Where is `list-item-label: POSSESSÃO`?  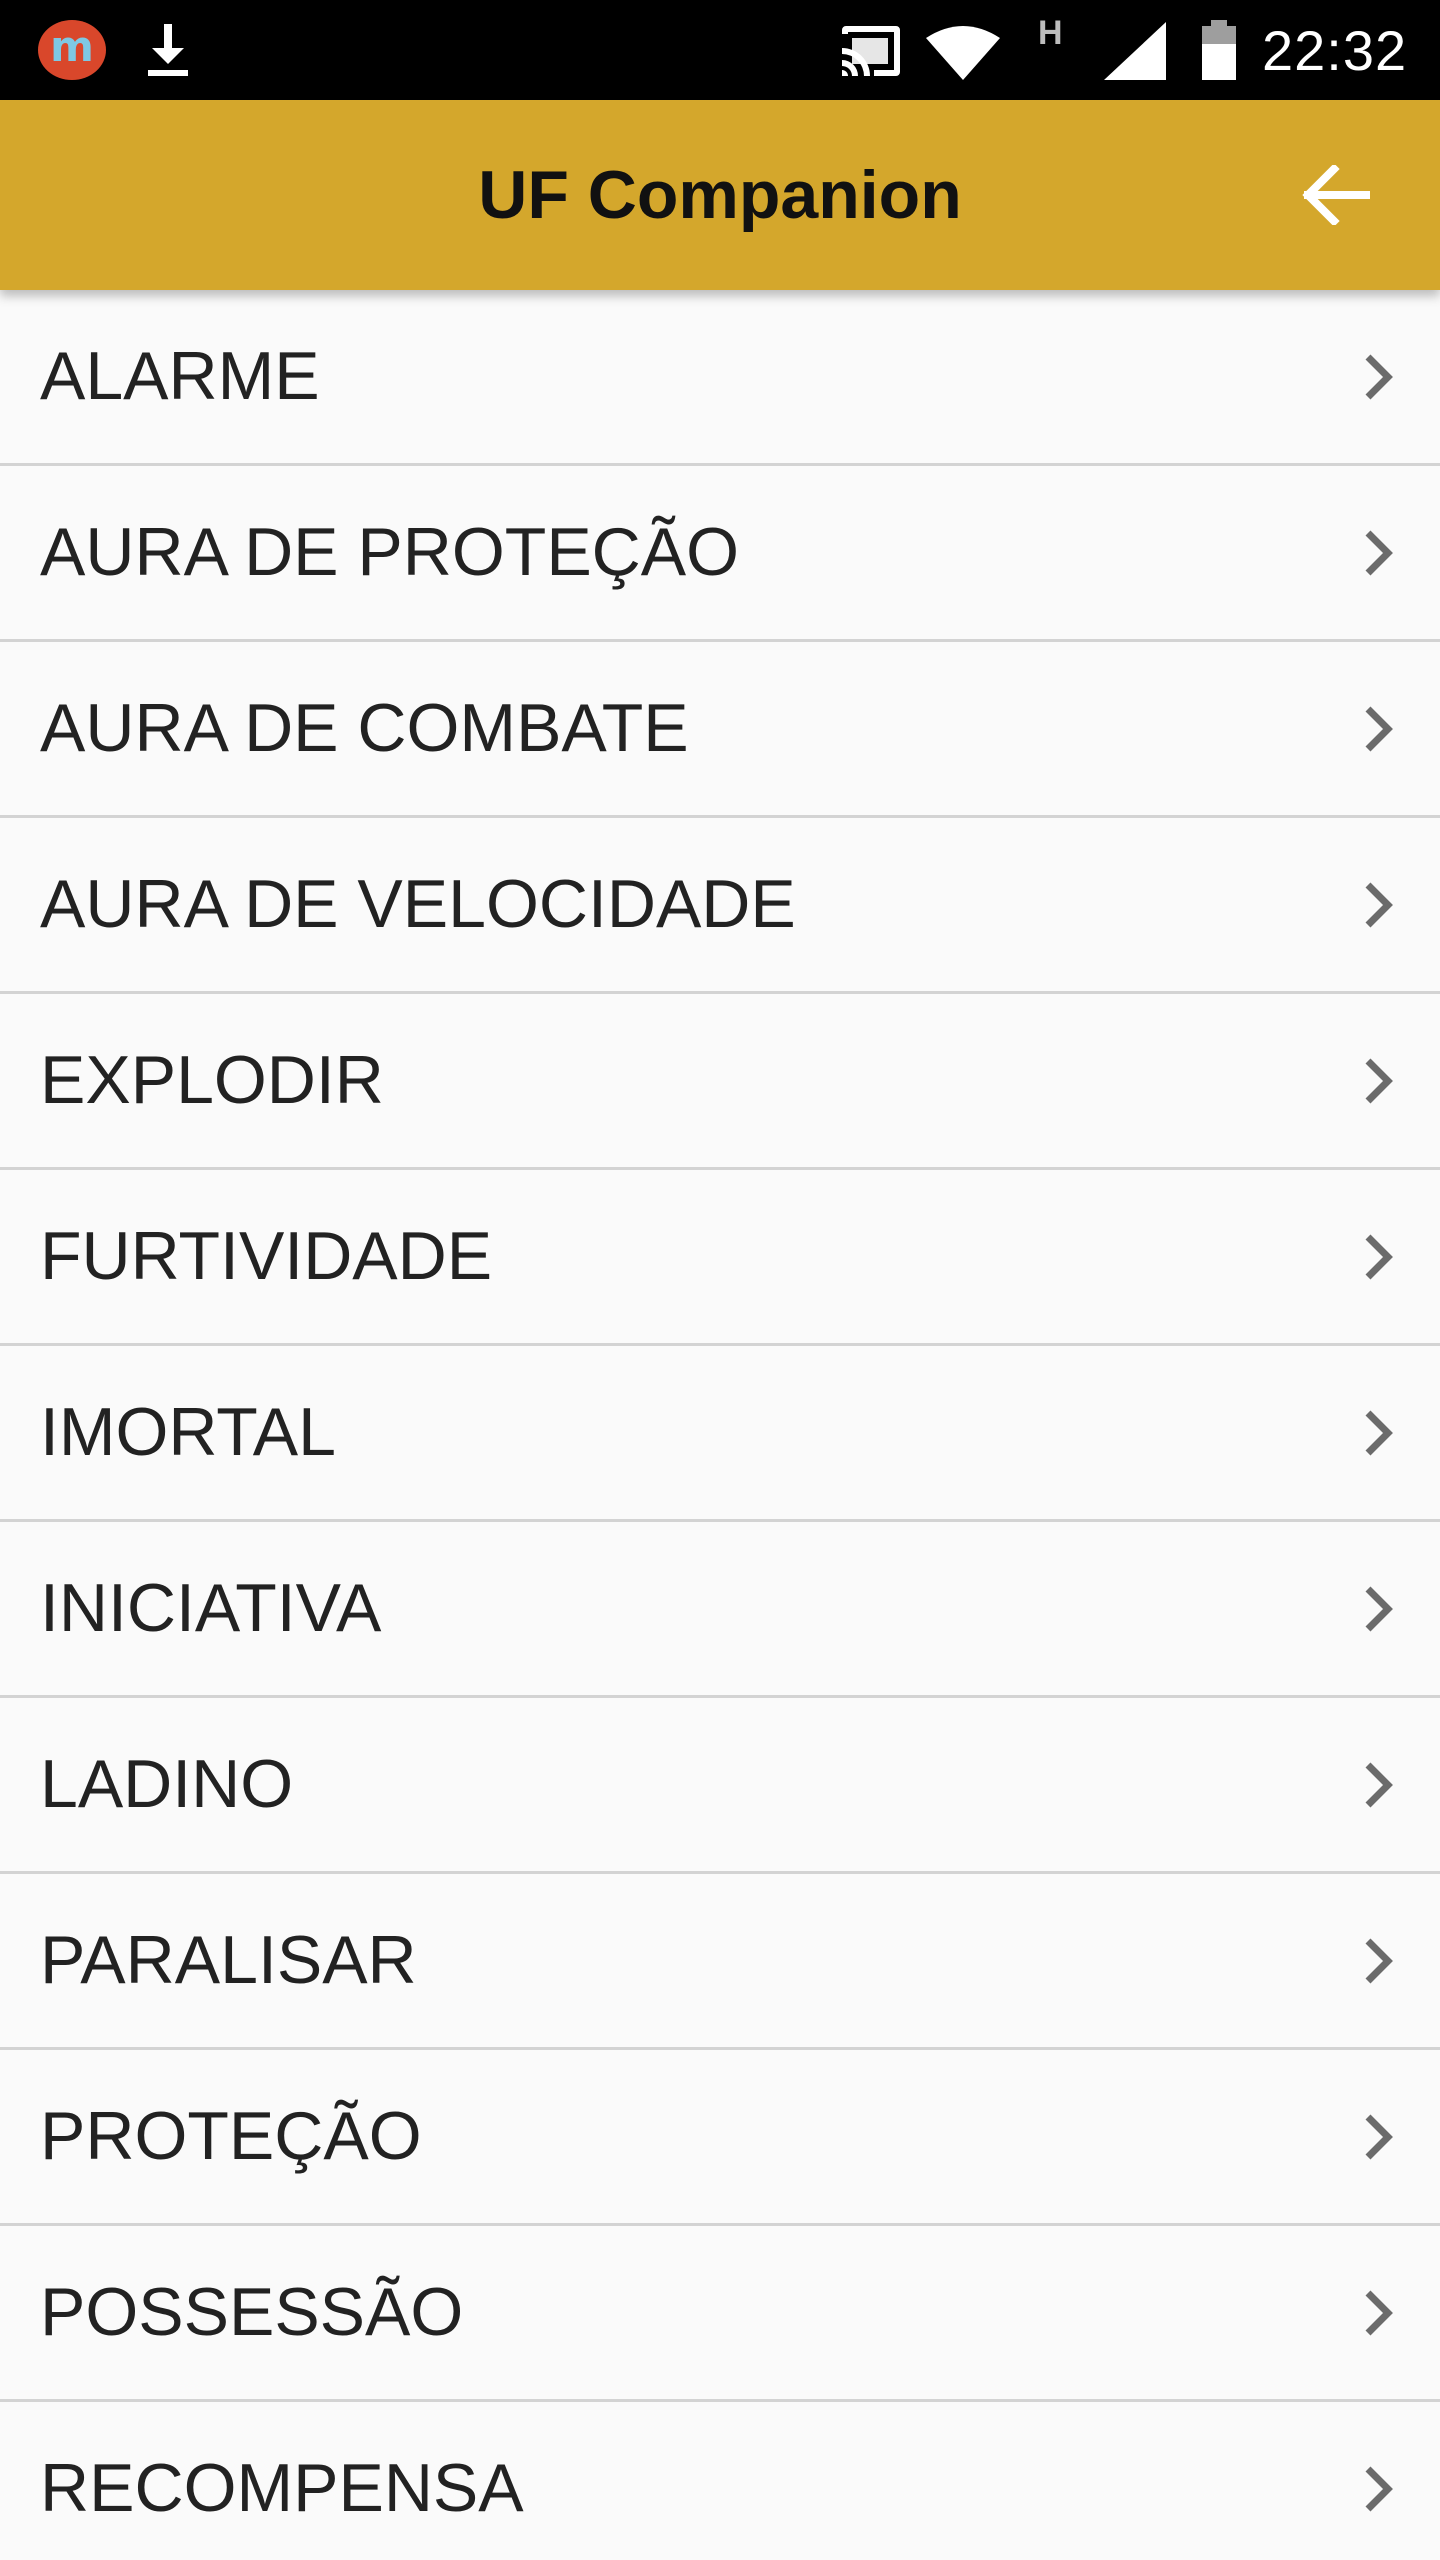 list-item-label: POSSESSÃO is located at coordinates (252, 2312).